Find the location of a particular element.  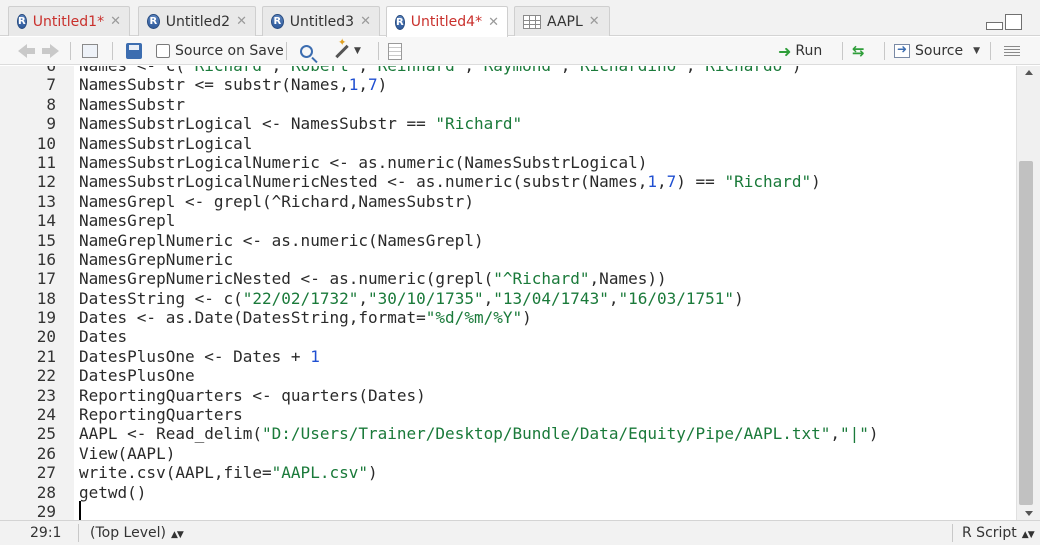

code-line: 26 View(AAPL) is located at coordinates (508, 453).